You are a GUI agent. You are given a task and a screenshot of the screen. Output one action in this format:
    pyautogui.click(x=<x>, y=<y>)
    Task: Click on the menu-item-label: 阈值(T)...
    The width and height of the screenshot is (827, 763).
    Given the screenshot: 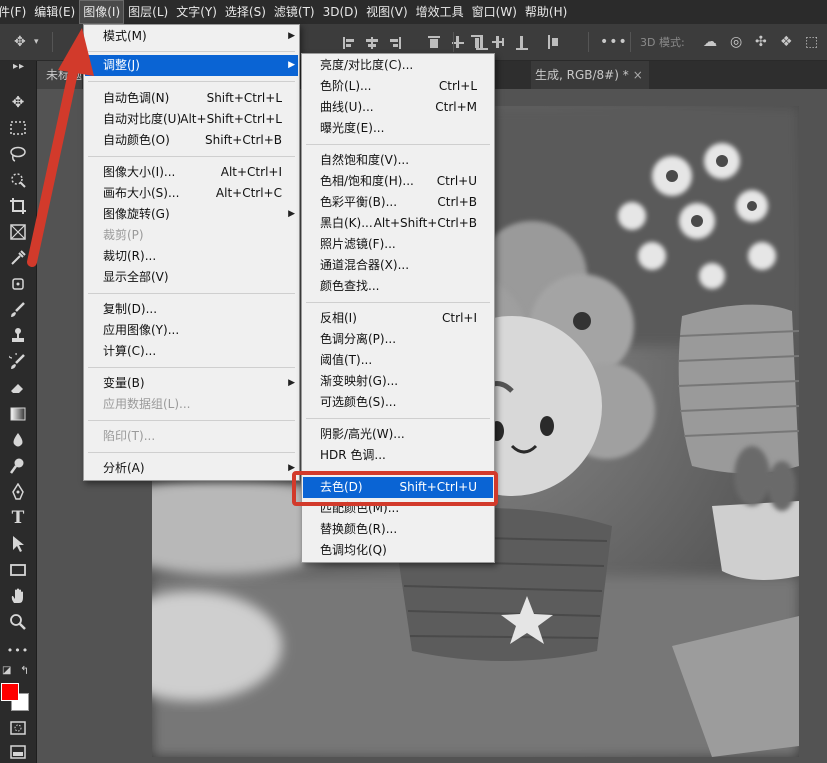 What is the action you would take?
    pyautogui.click(x=346, y=360)
    